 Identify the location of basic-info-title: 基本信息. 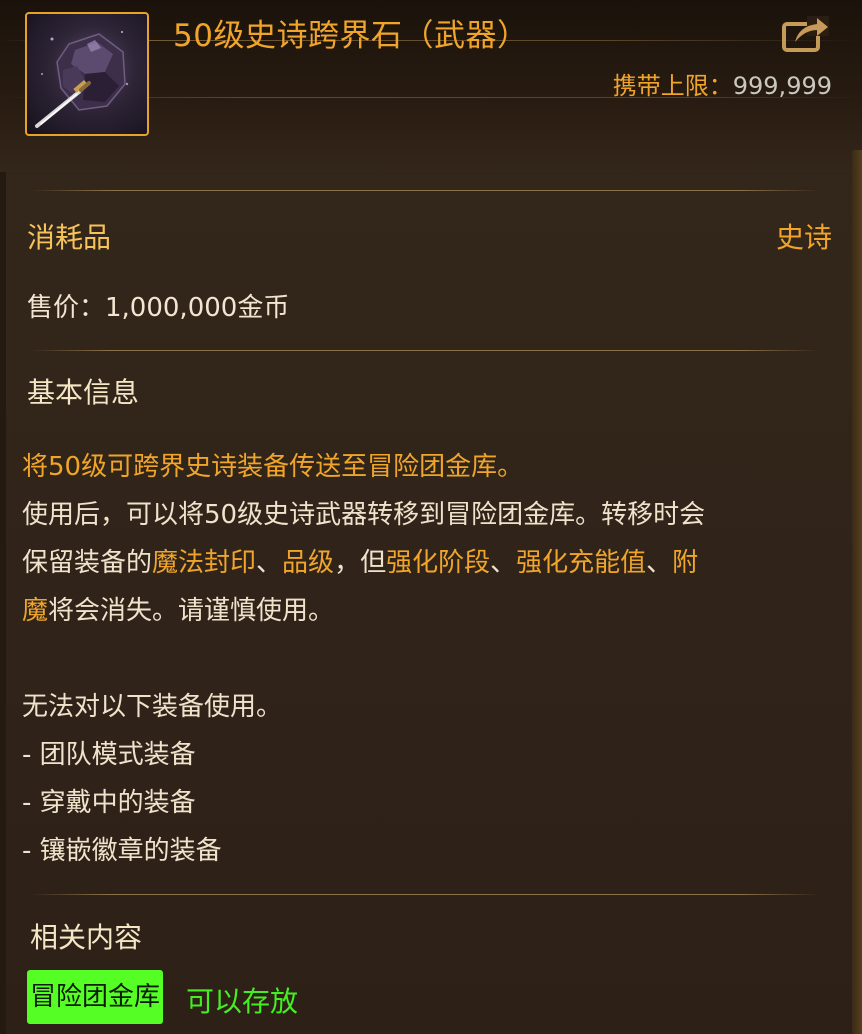
(83, 392).